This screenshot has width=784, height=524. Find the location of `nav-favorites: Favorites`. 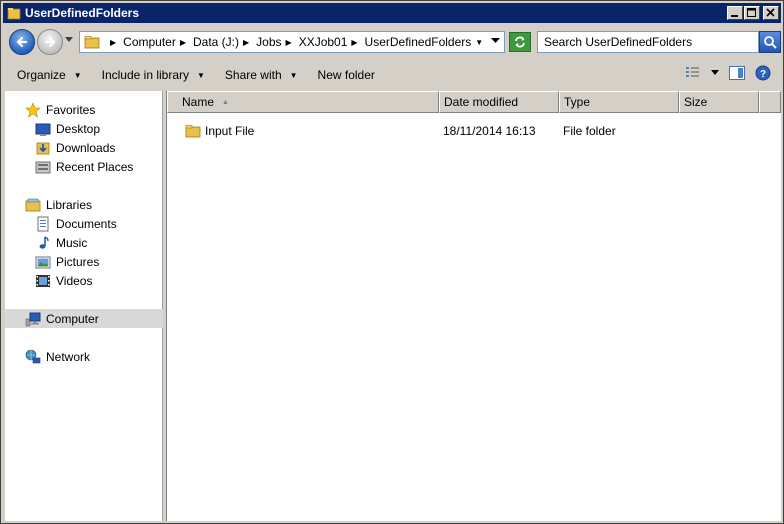

nav-favorites: Favorites is located at coordinates (84, 109).